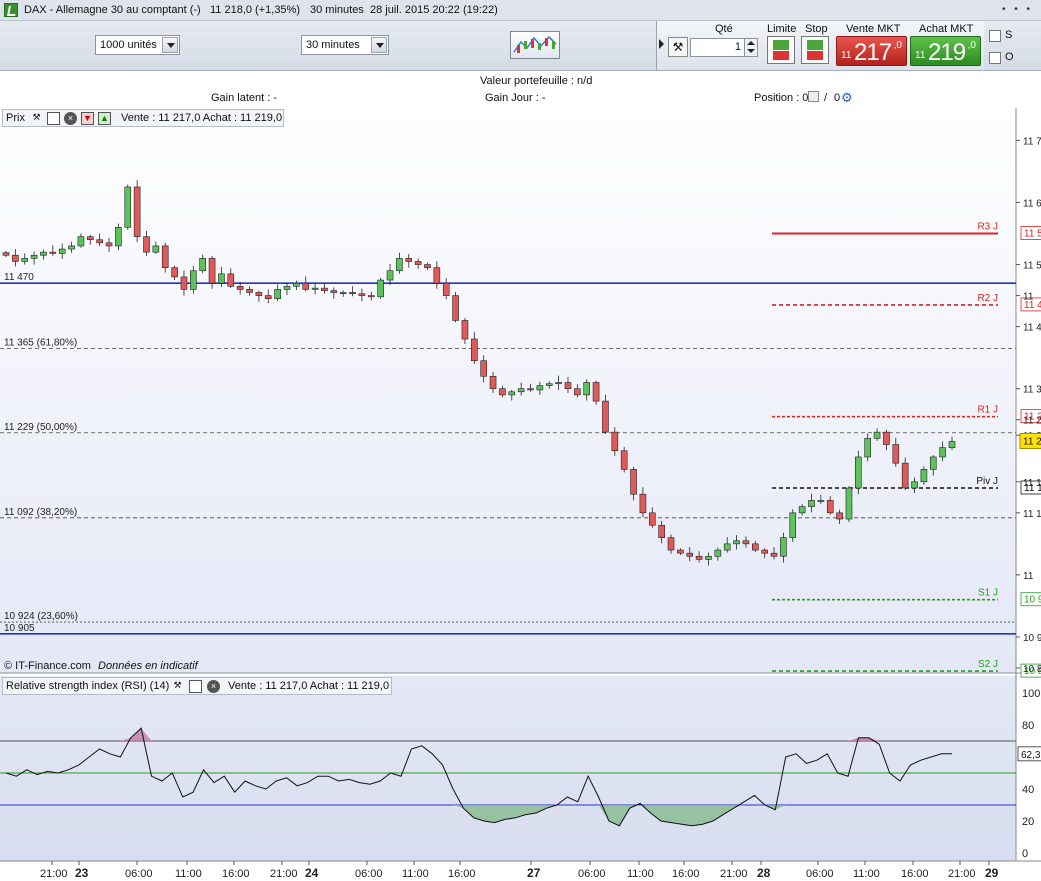 Image resolution: width=1041 pixels, height=881 pixels. Describe the element at coordinates (1031, 694) in the screenshot. I see `rsi-axis-label: 100` at that location.